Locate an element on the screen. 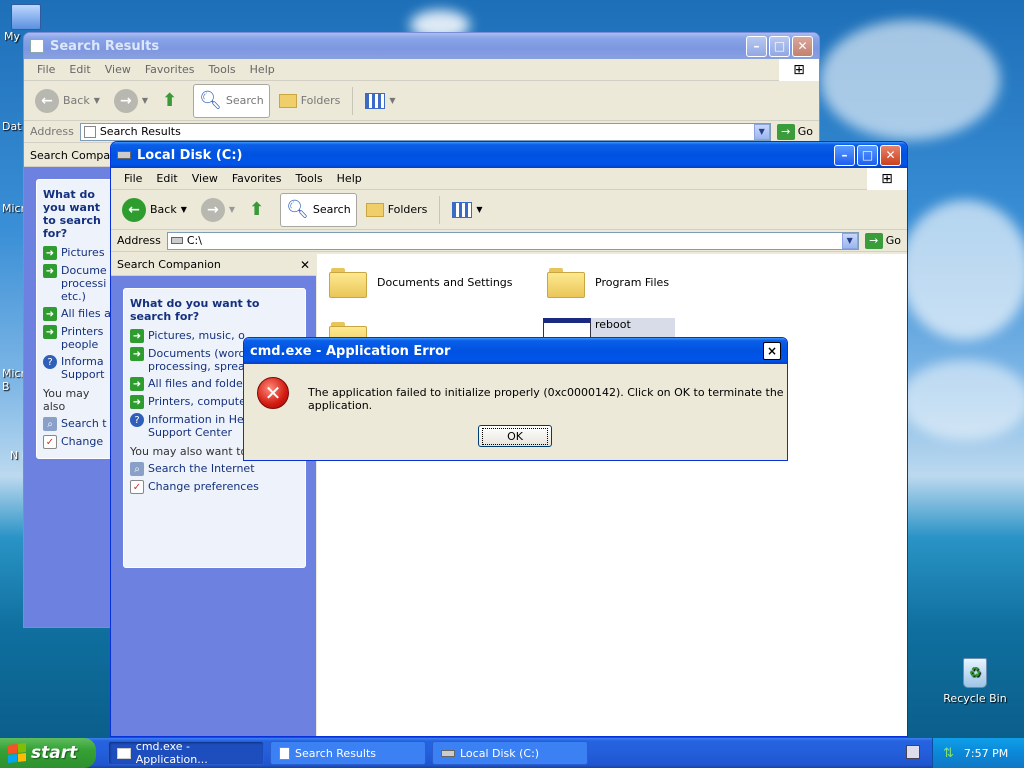 The width and height of the screenshot is (1024, 768). link-label: Search t is located at coordinates (84, 423).